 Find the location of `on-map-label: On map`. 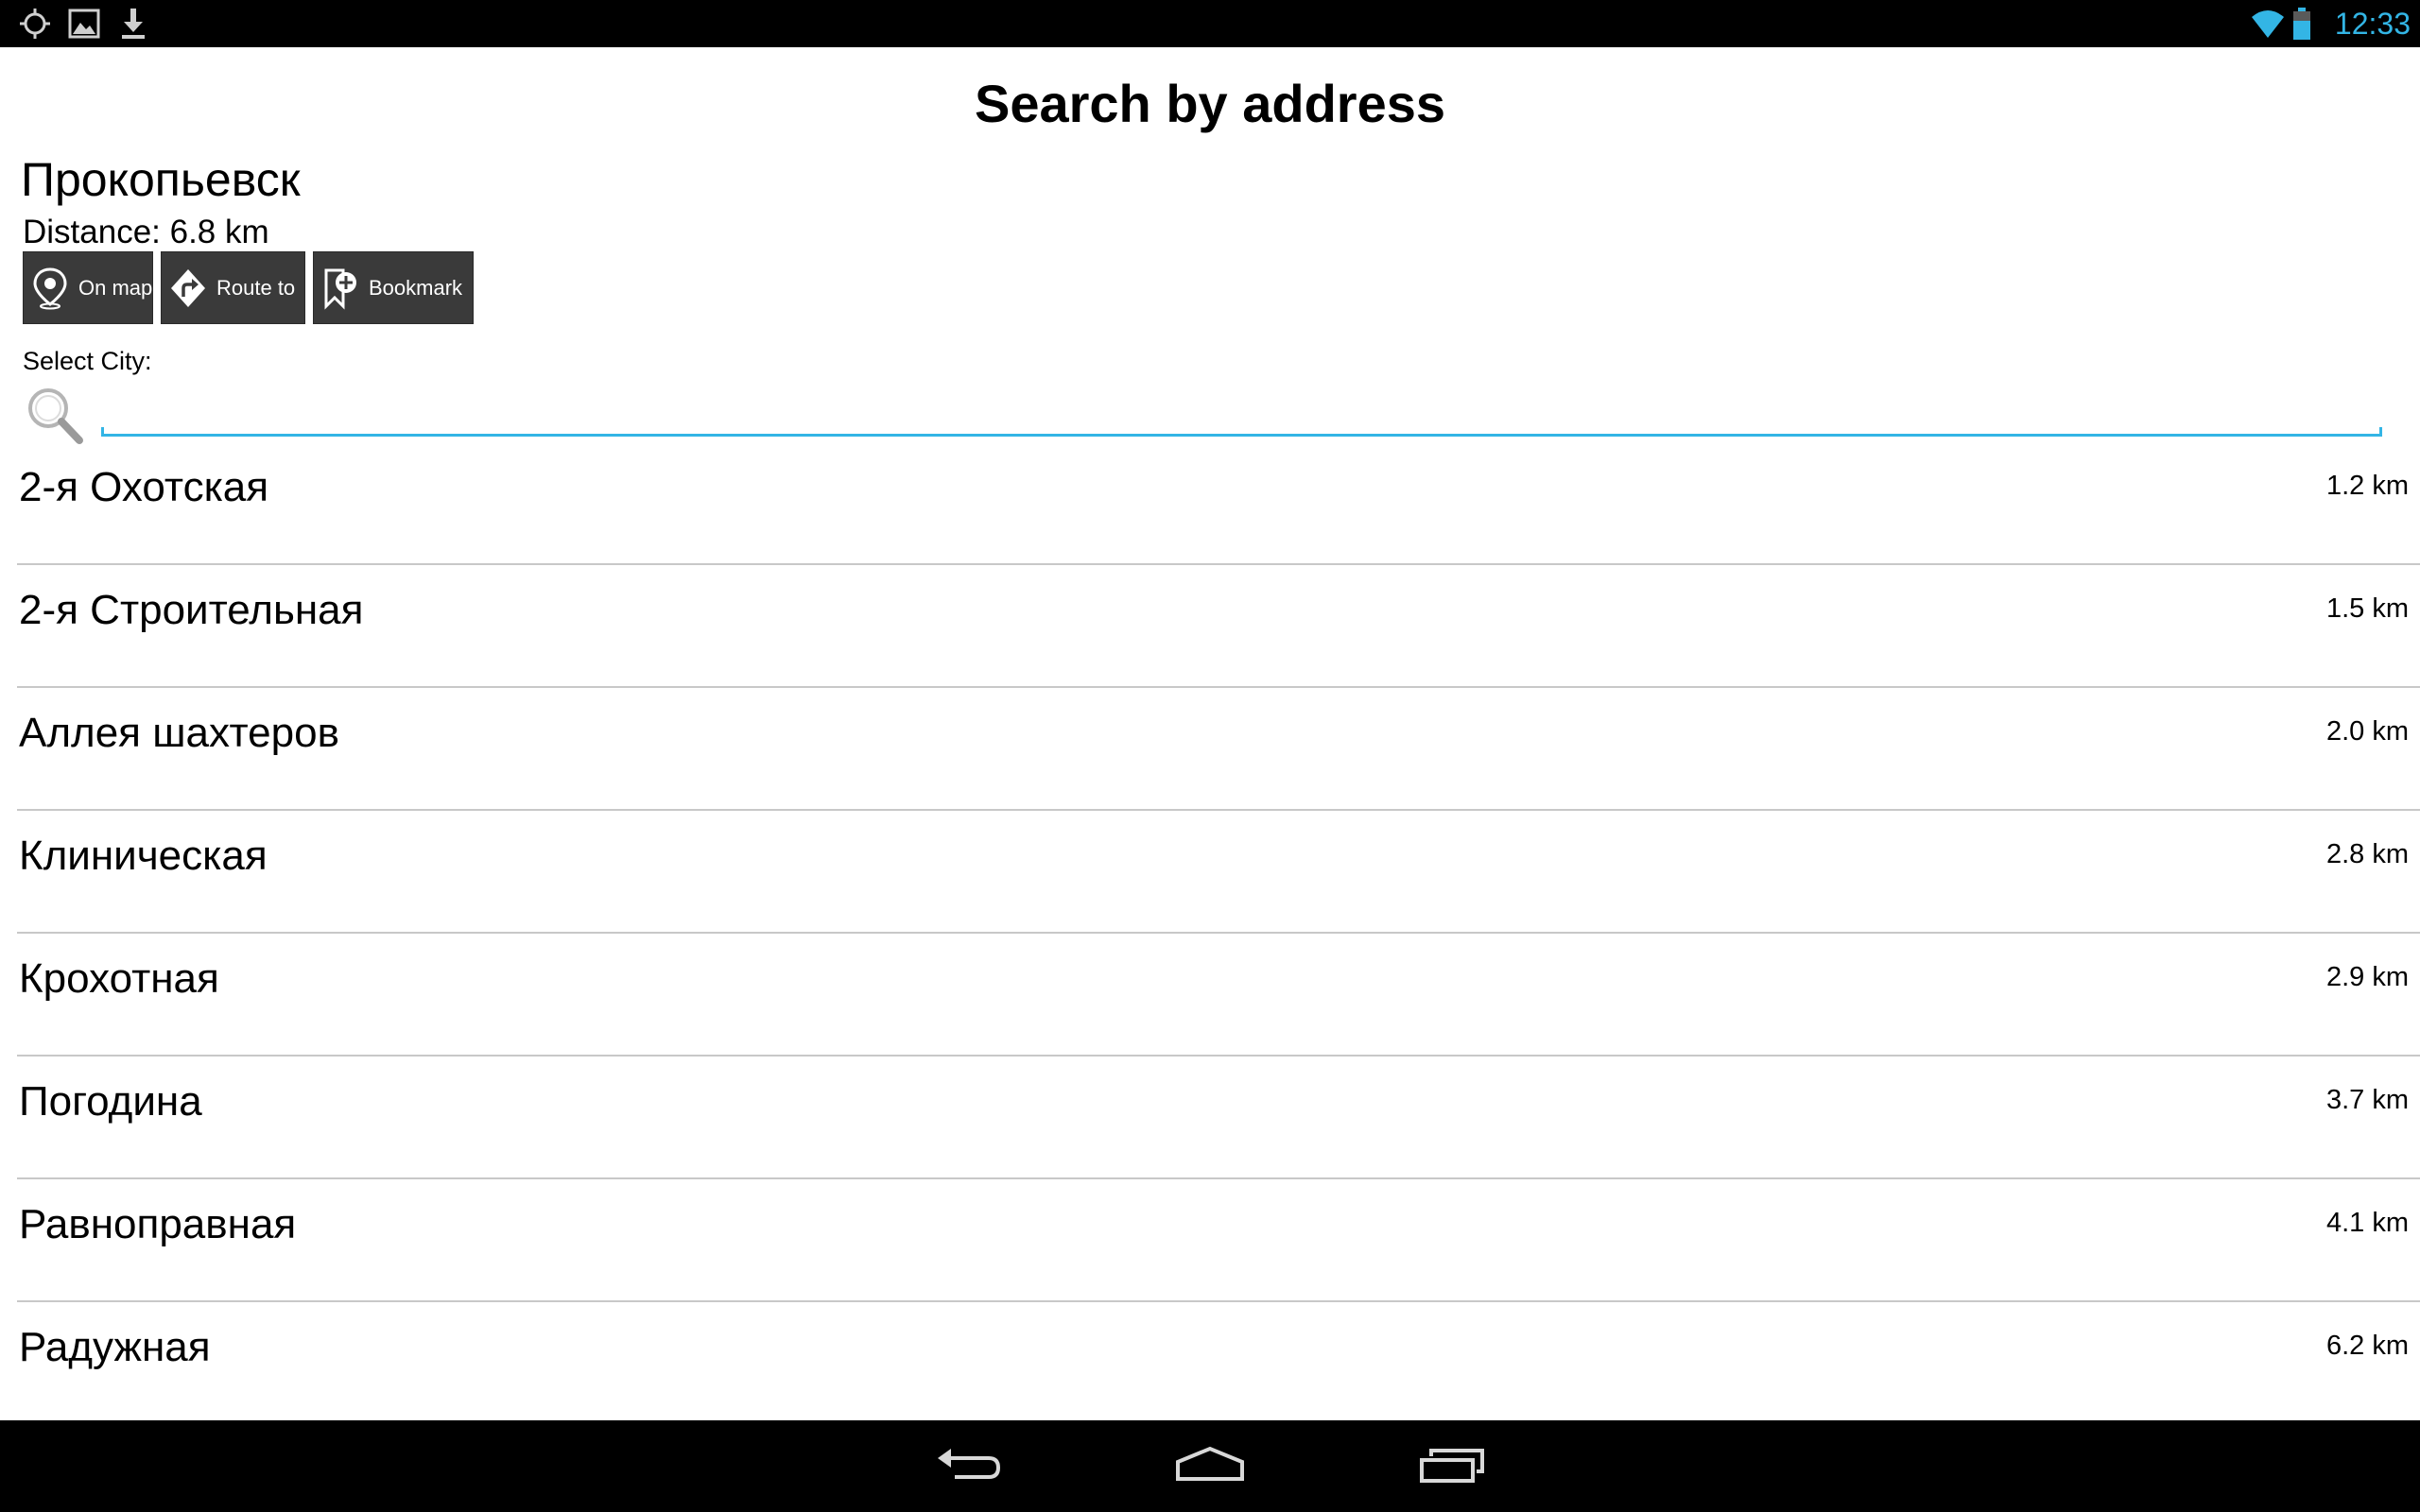

on-map-label: On map is located at coordinates (115, 287).